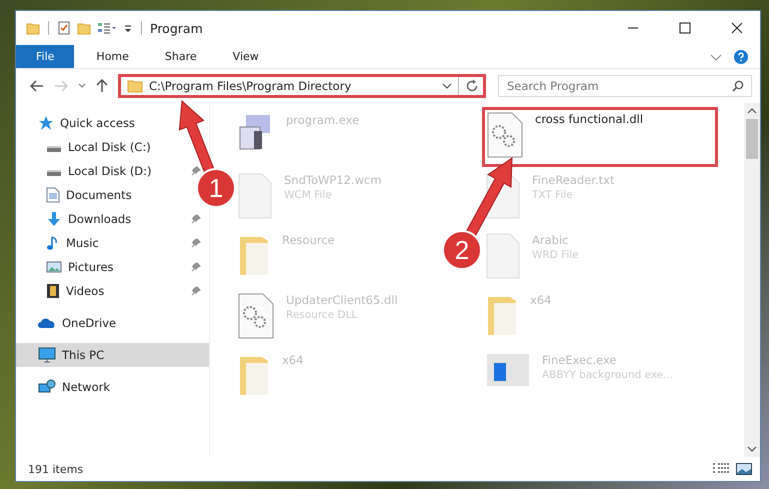 Image resolution: width=769 pixels, height=489 pixels. I want to click on sidebar-item: Quick access, so click(112, 123).